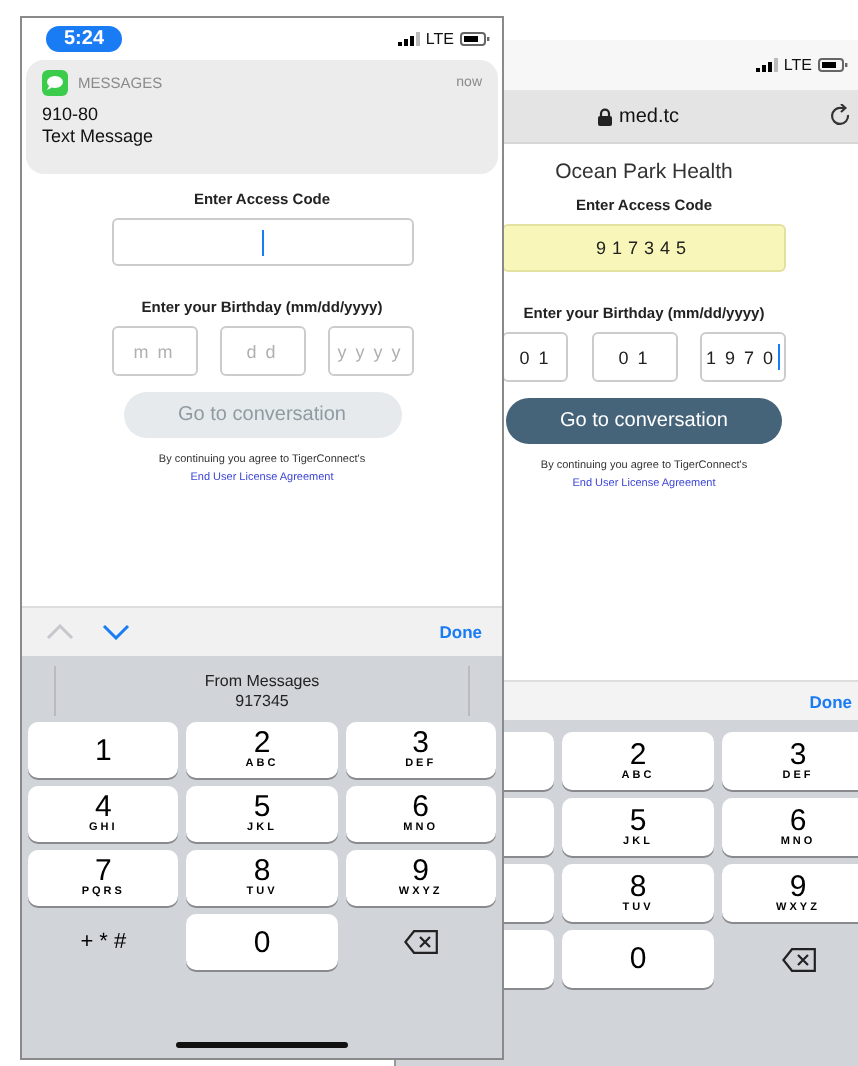 The width and height of the screenshot is (858, 1066). What do you see at coordinates (84, 38) in the screenshot?
I see `clock-time: 5:24` at bounding box center [84, 38].